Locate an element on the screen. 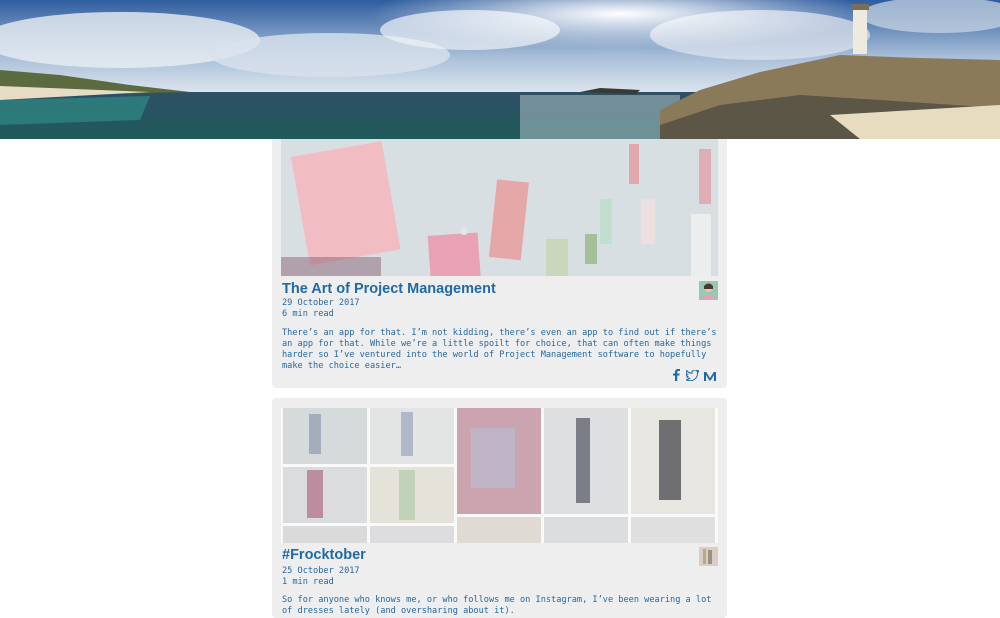 The width and height of the screenshot is (1000, 618). facebook-icon is located at coordinates (676, 377).